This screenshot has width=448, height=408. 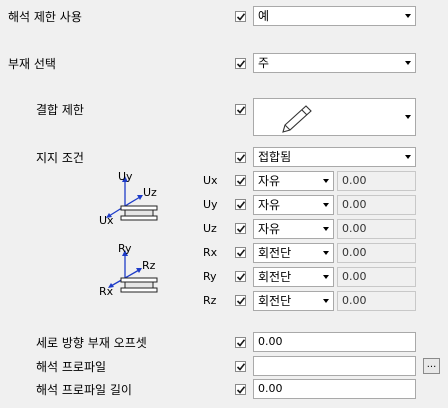 I want to click on member-select-label: 부재 선택, so click(x=32, y=64).